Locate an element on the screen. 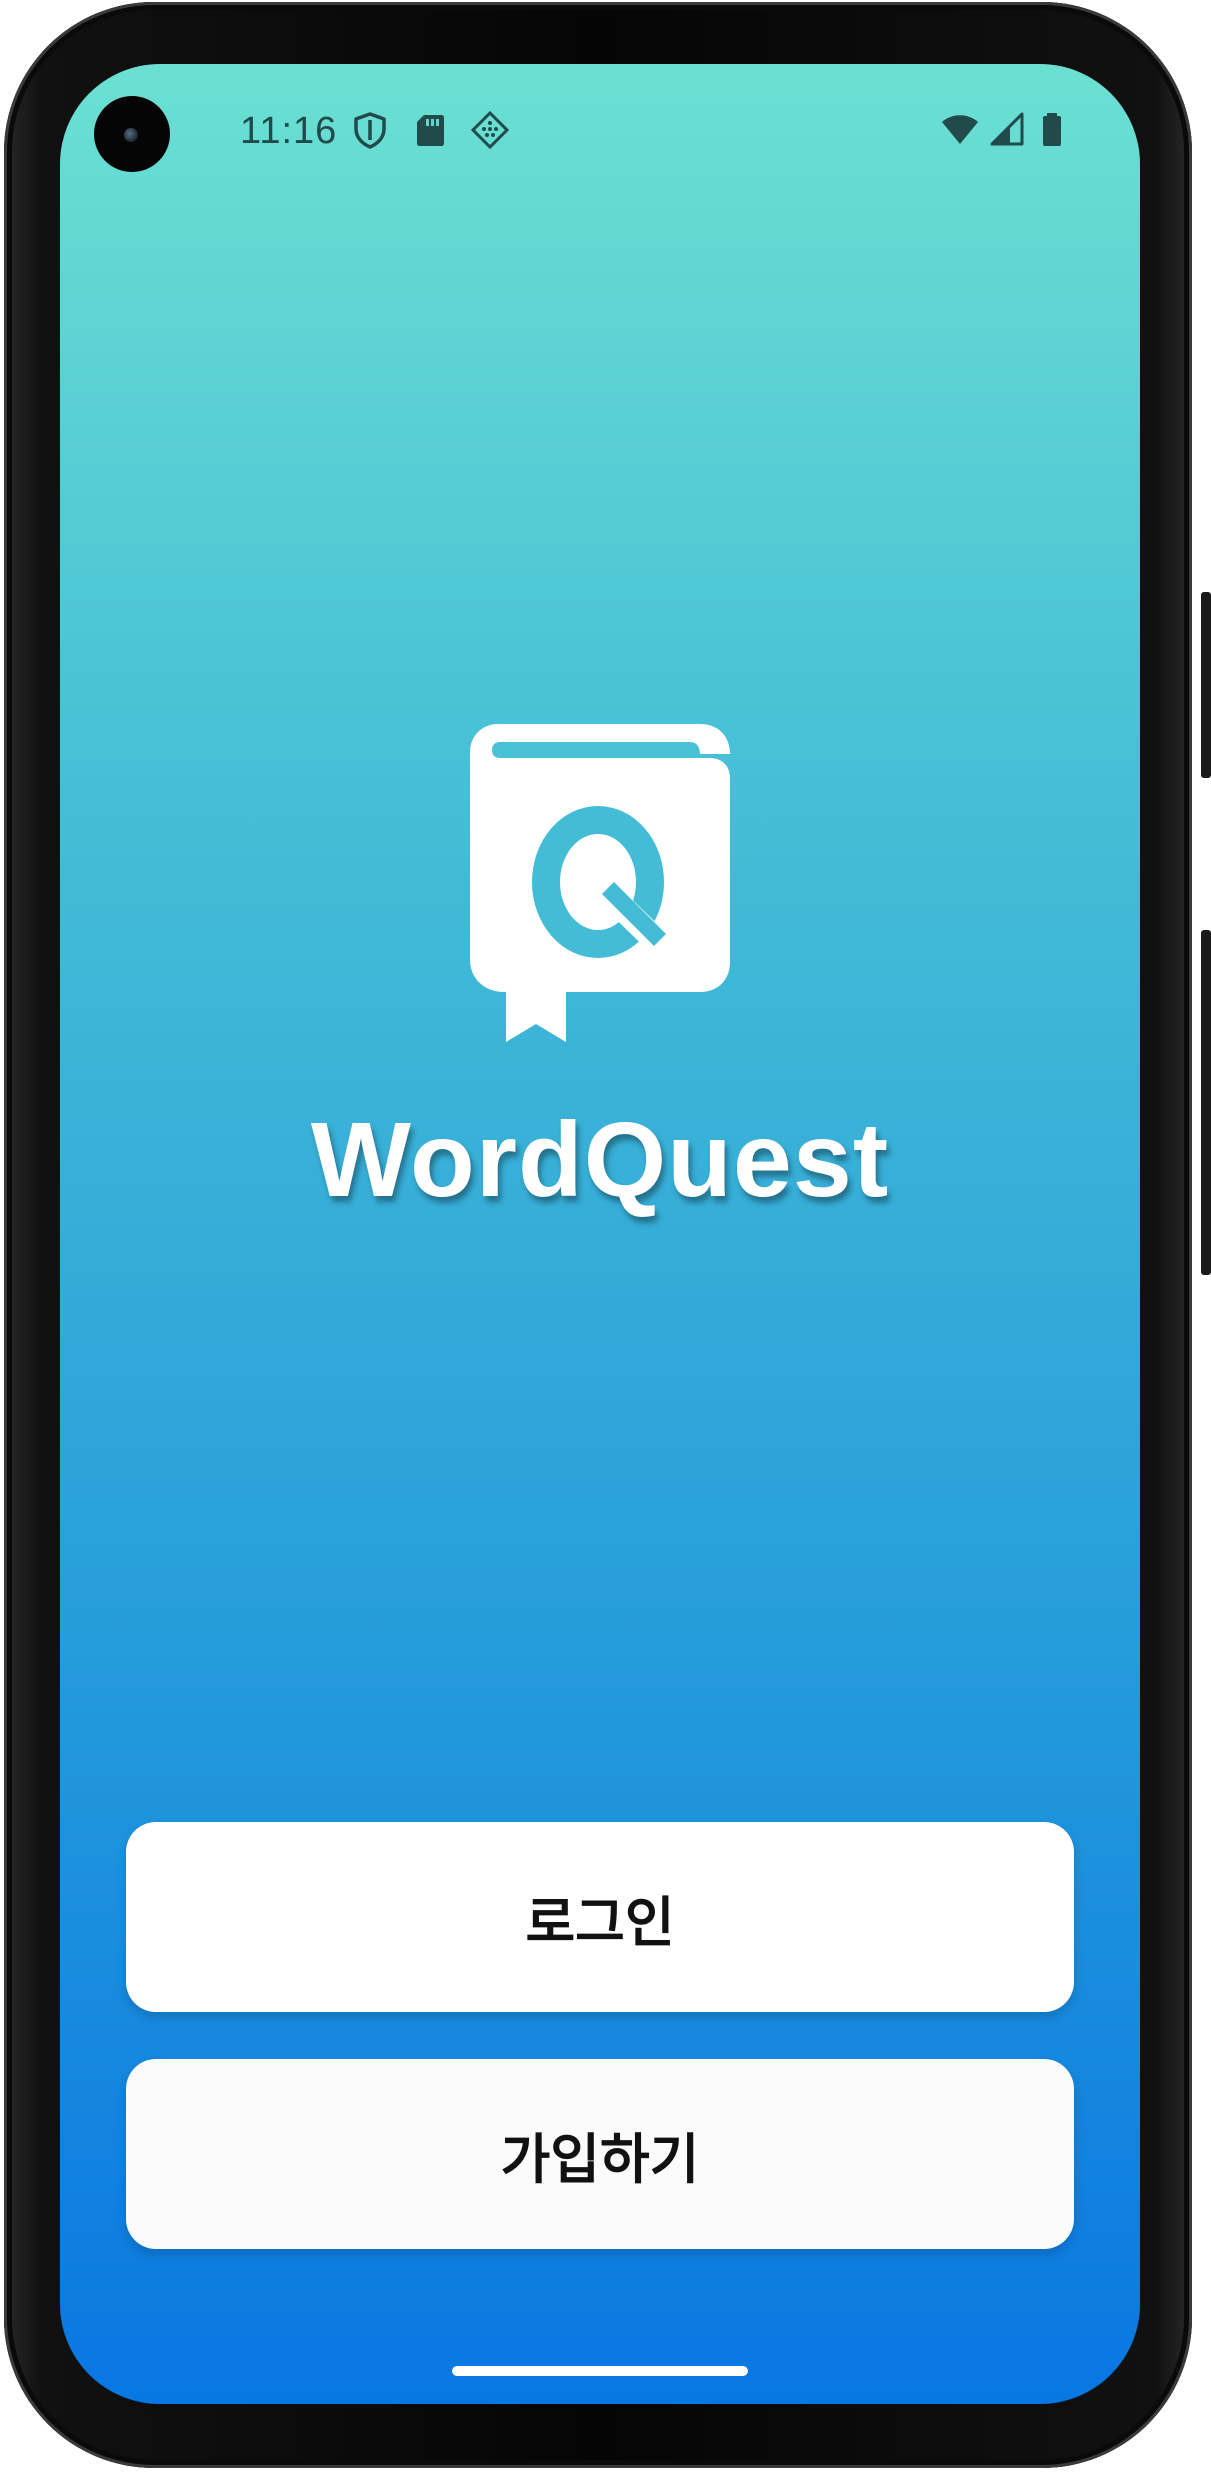 The height and width of the screenshot is (2474, 1211). signup-button: 가입하기 is located at coordinates (600, 2154).